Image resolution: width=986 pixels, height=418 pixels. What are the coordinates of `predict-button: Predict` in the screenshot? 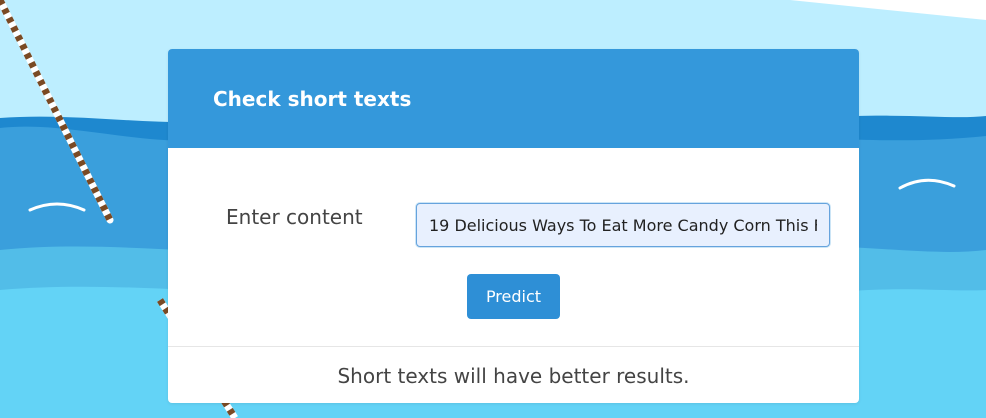 It's located at (513, 296).